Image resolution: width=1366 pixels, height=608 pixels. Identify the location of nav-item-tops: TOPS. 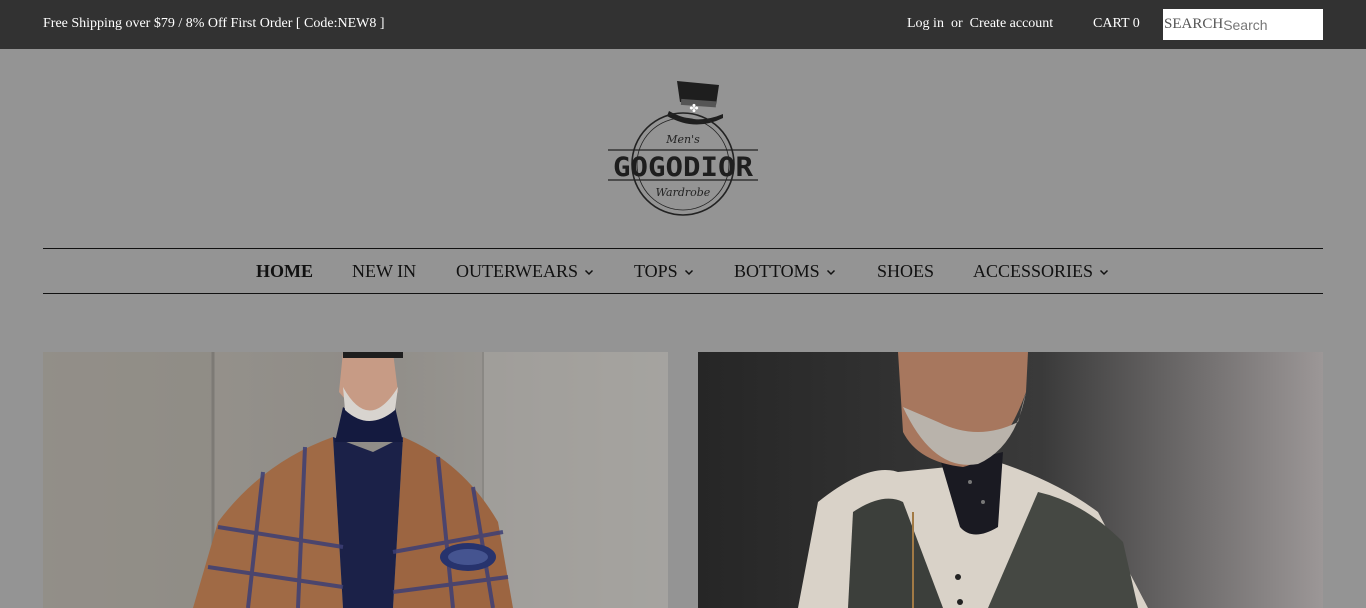
(664, 271).